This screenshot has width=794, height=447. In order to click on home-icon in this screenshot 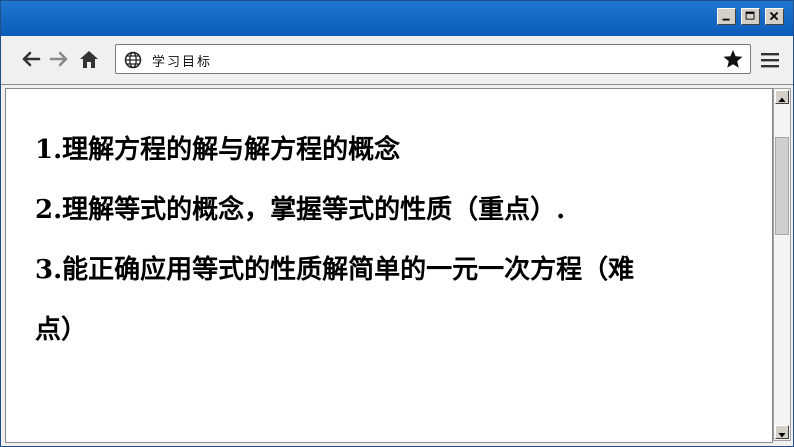, I will do `click(89, 59)`.